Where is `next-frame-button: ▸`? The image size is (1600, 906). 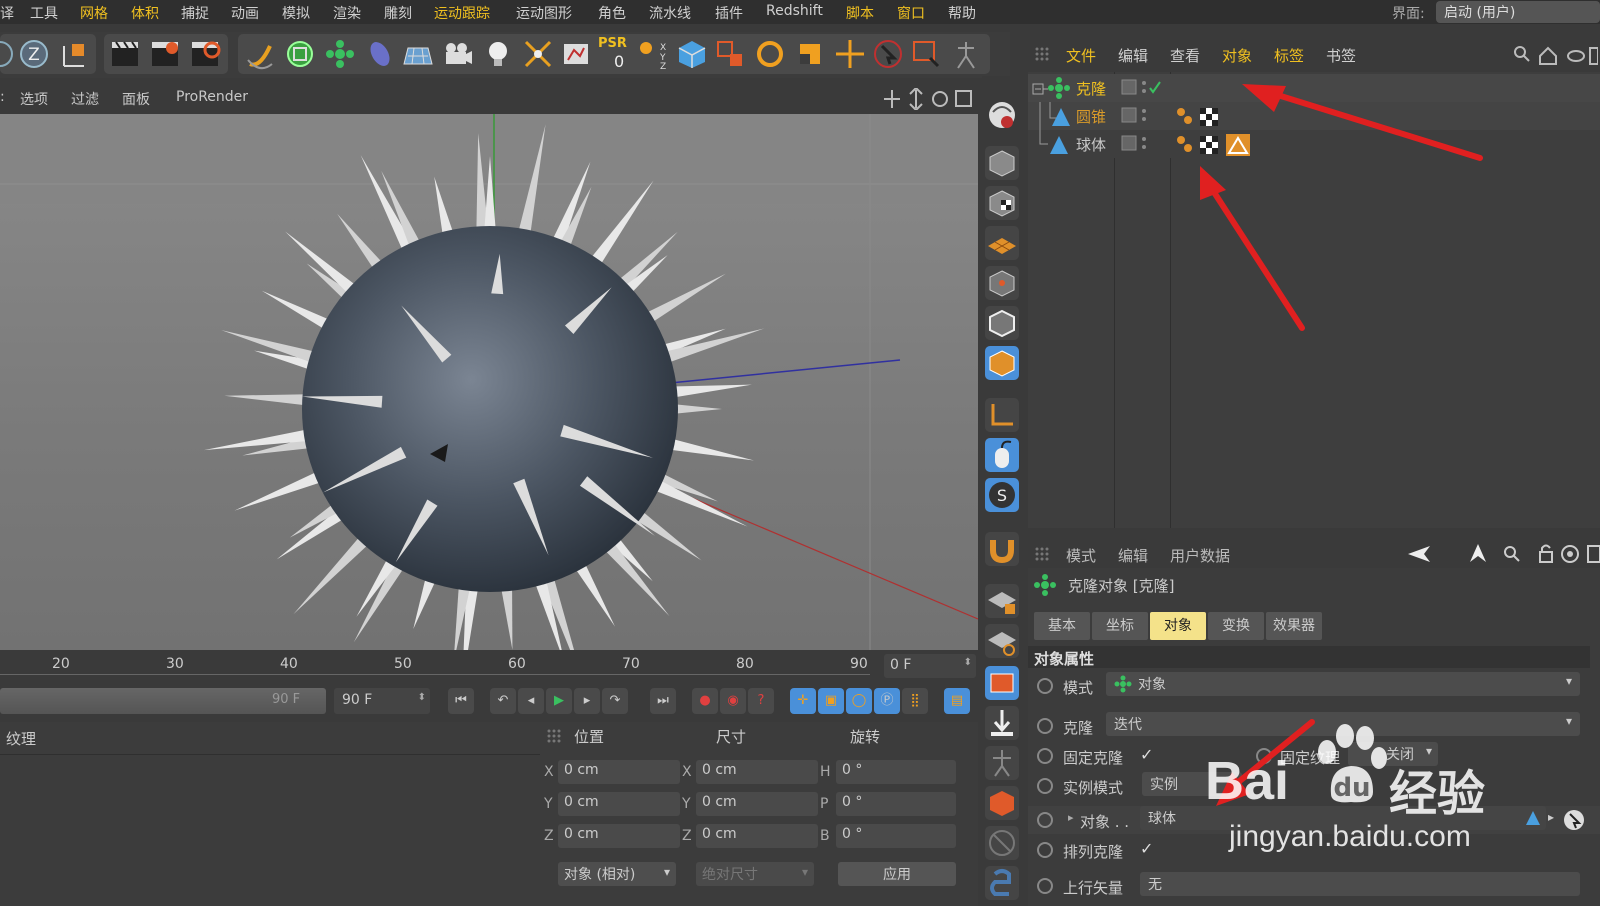 next-frame-button: ▸ is located at coordinates (587, 701).